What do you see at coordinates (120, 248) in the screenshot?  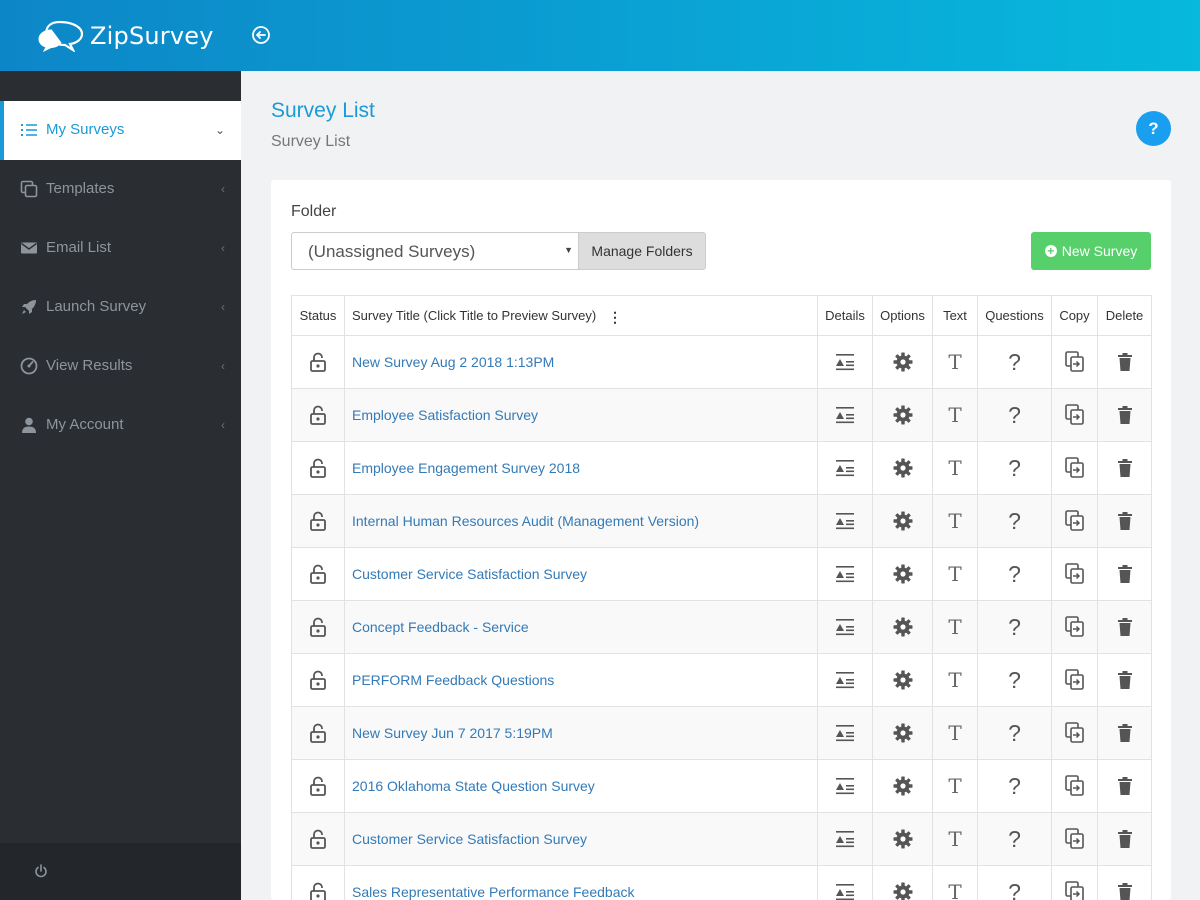 I see `sidebar-item-email-list: Email List ‹` at bounding box center [120, 248].